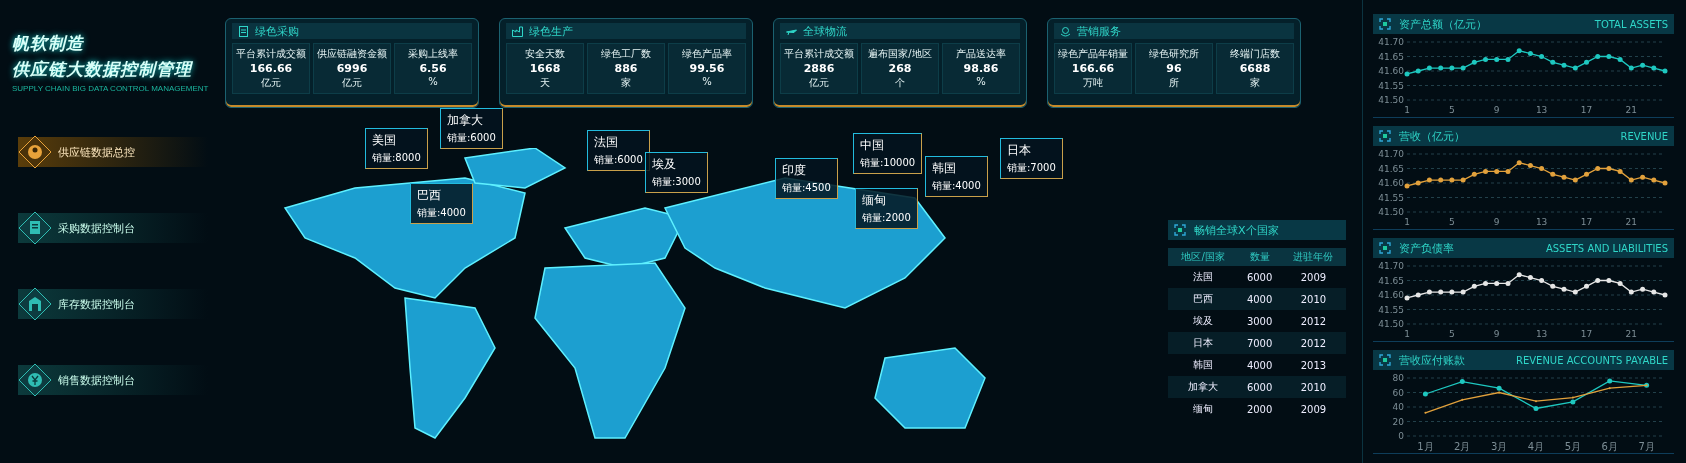 Image resolution: width=1686 pixels, height=463 pixels. What do you see at coordinates (1432, 136) in the screenshot?
I see `panel-title: 营收（亿元）` at bounding box center [1432, 136].